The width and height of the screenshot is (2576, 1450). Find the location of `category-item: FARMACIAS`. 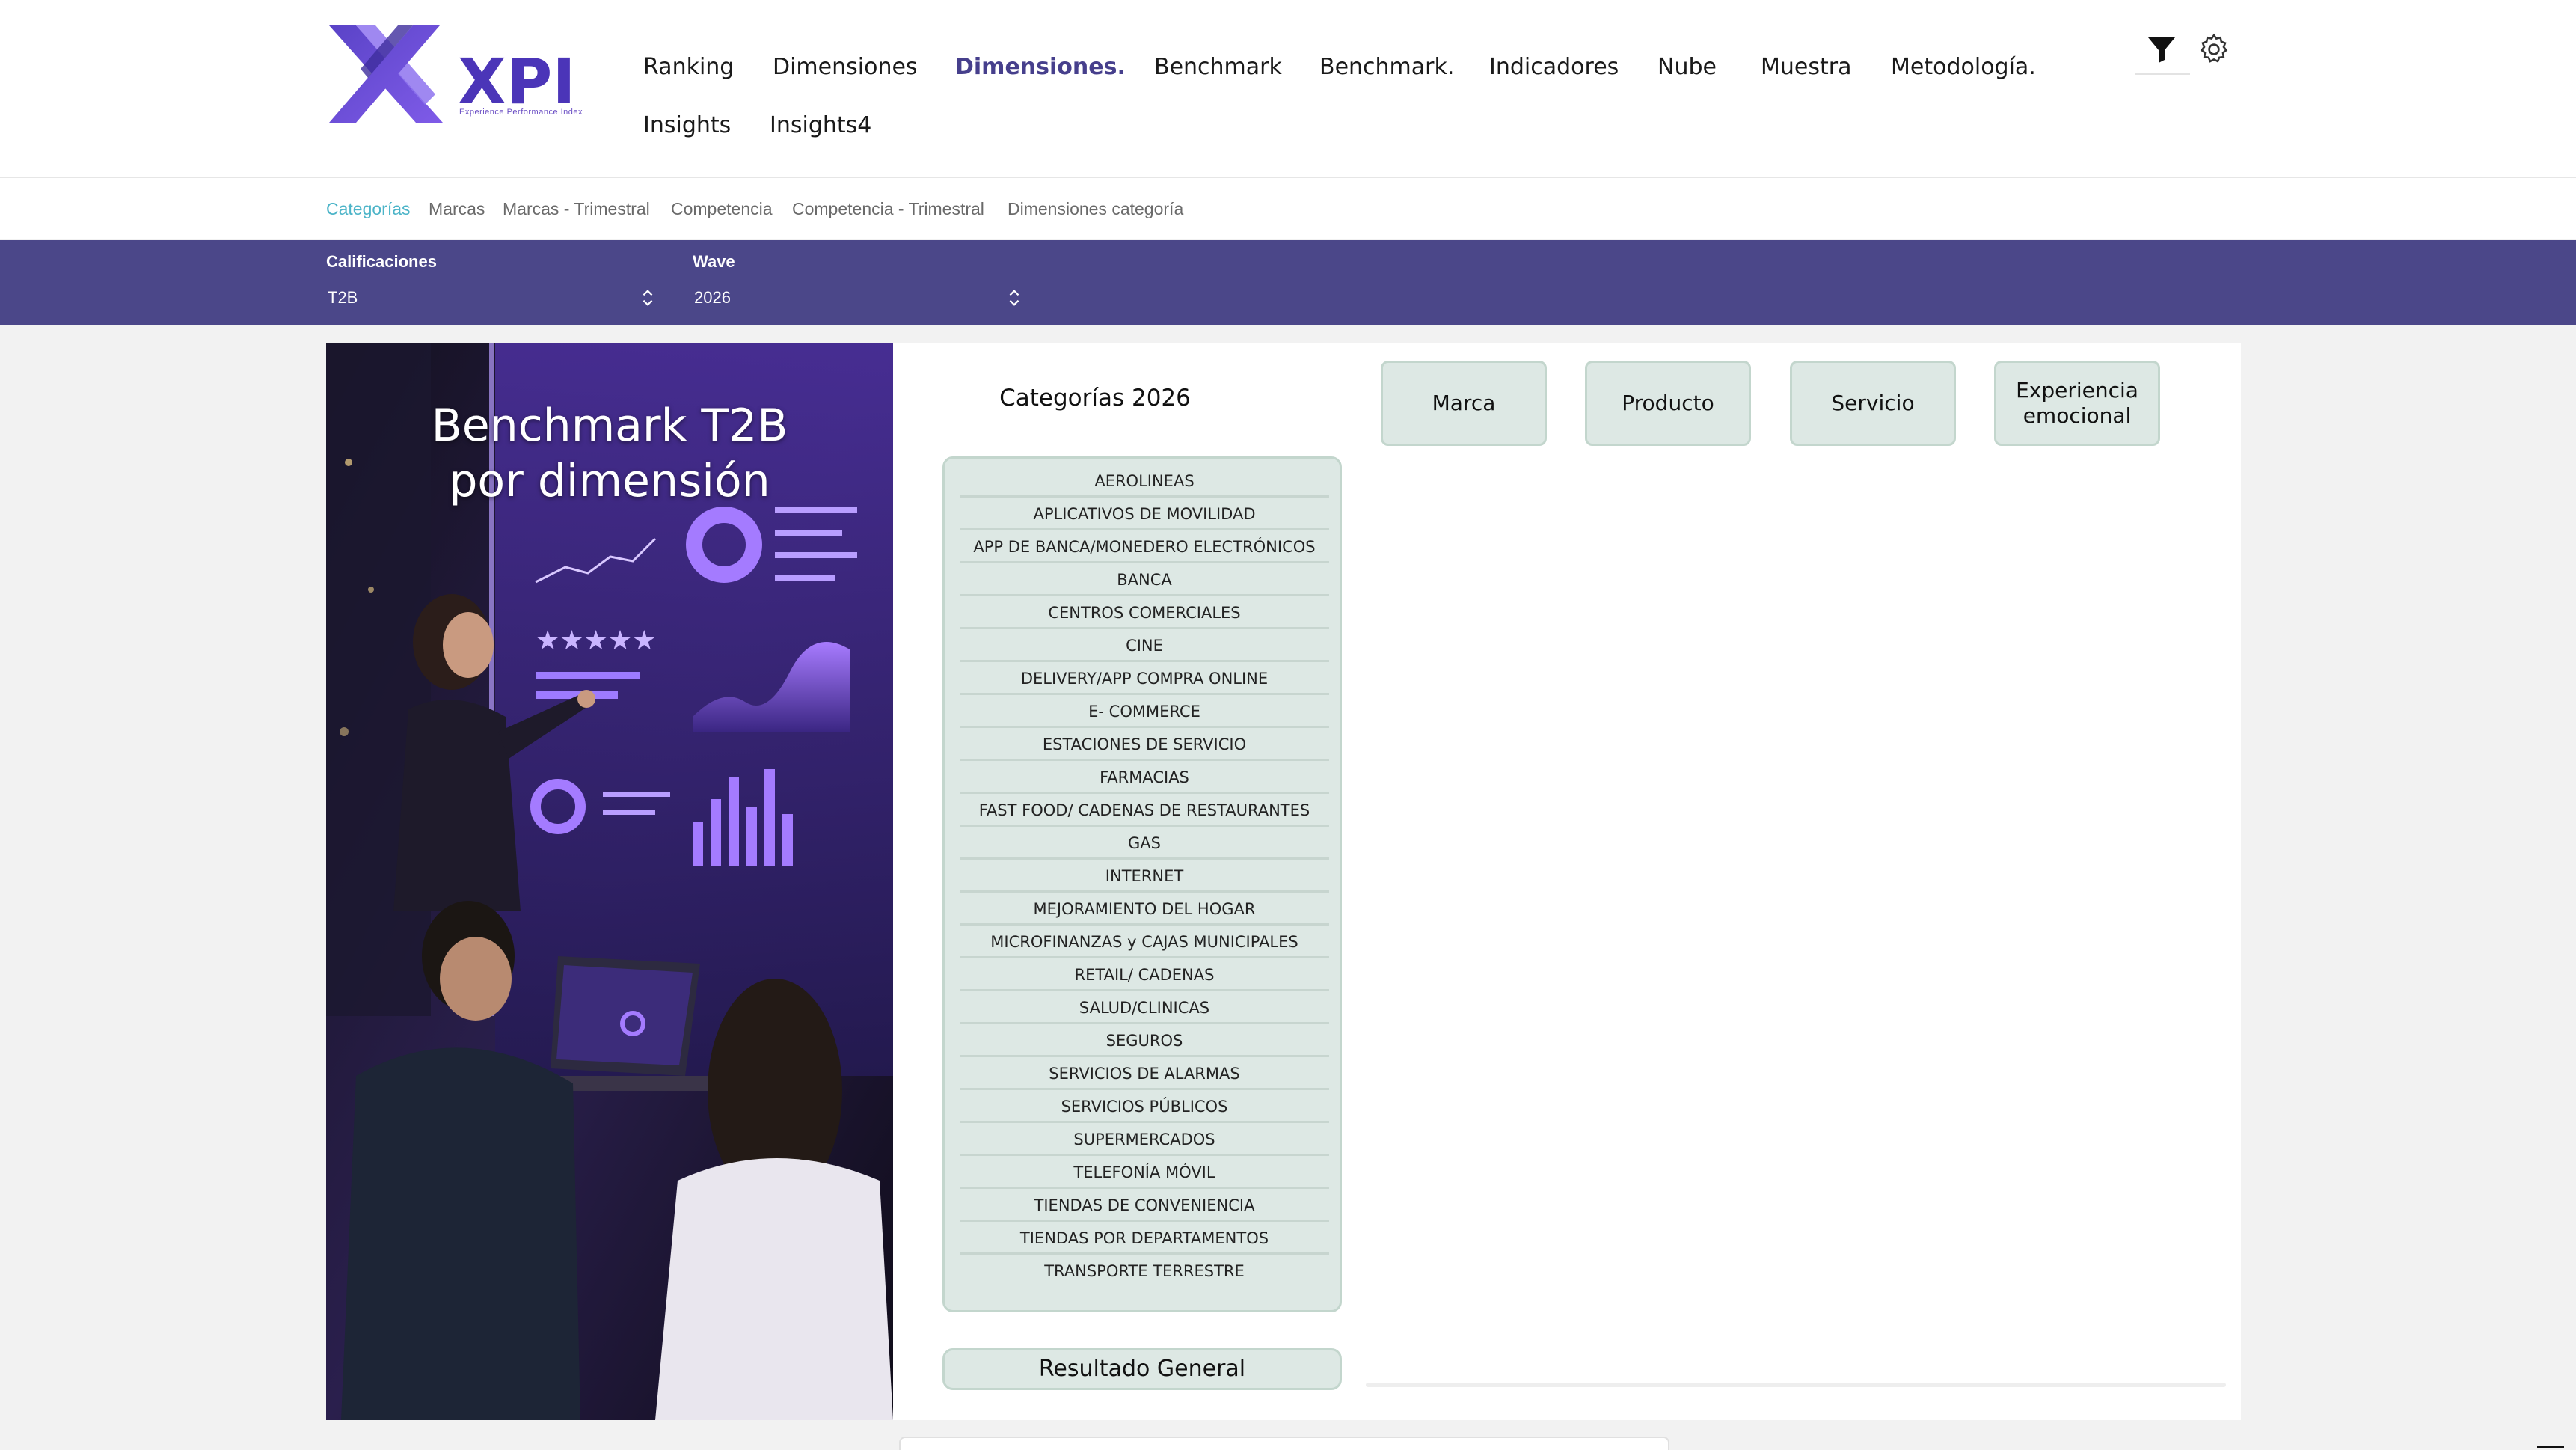

category-item: FARMACIAS is located at coordinates (1144, 777).